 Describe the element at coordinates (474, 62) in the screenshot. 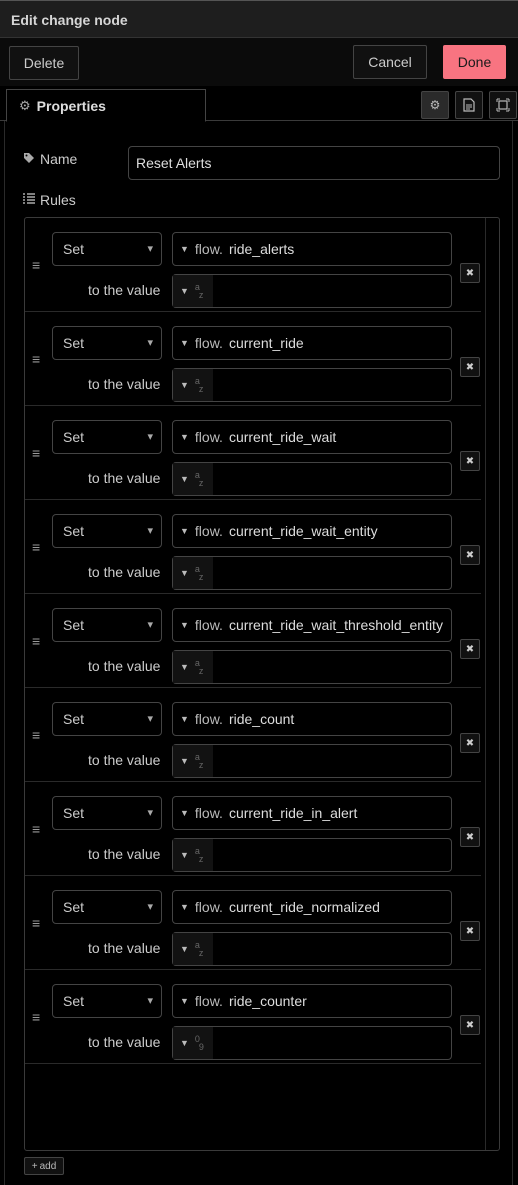

I see `done-button: Done` at that location.